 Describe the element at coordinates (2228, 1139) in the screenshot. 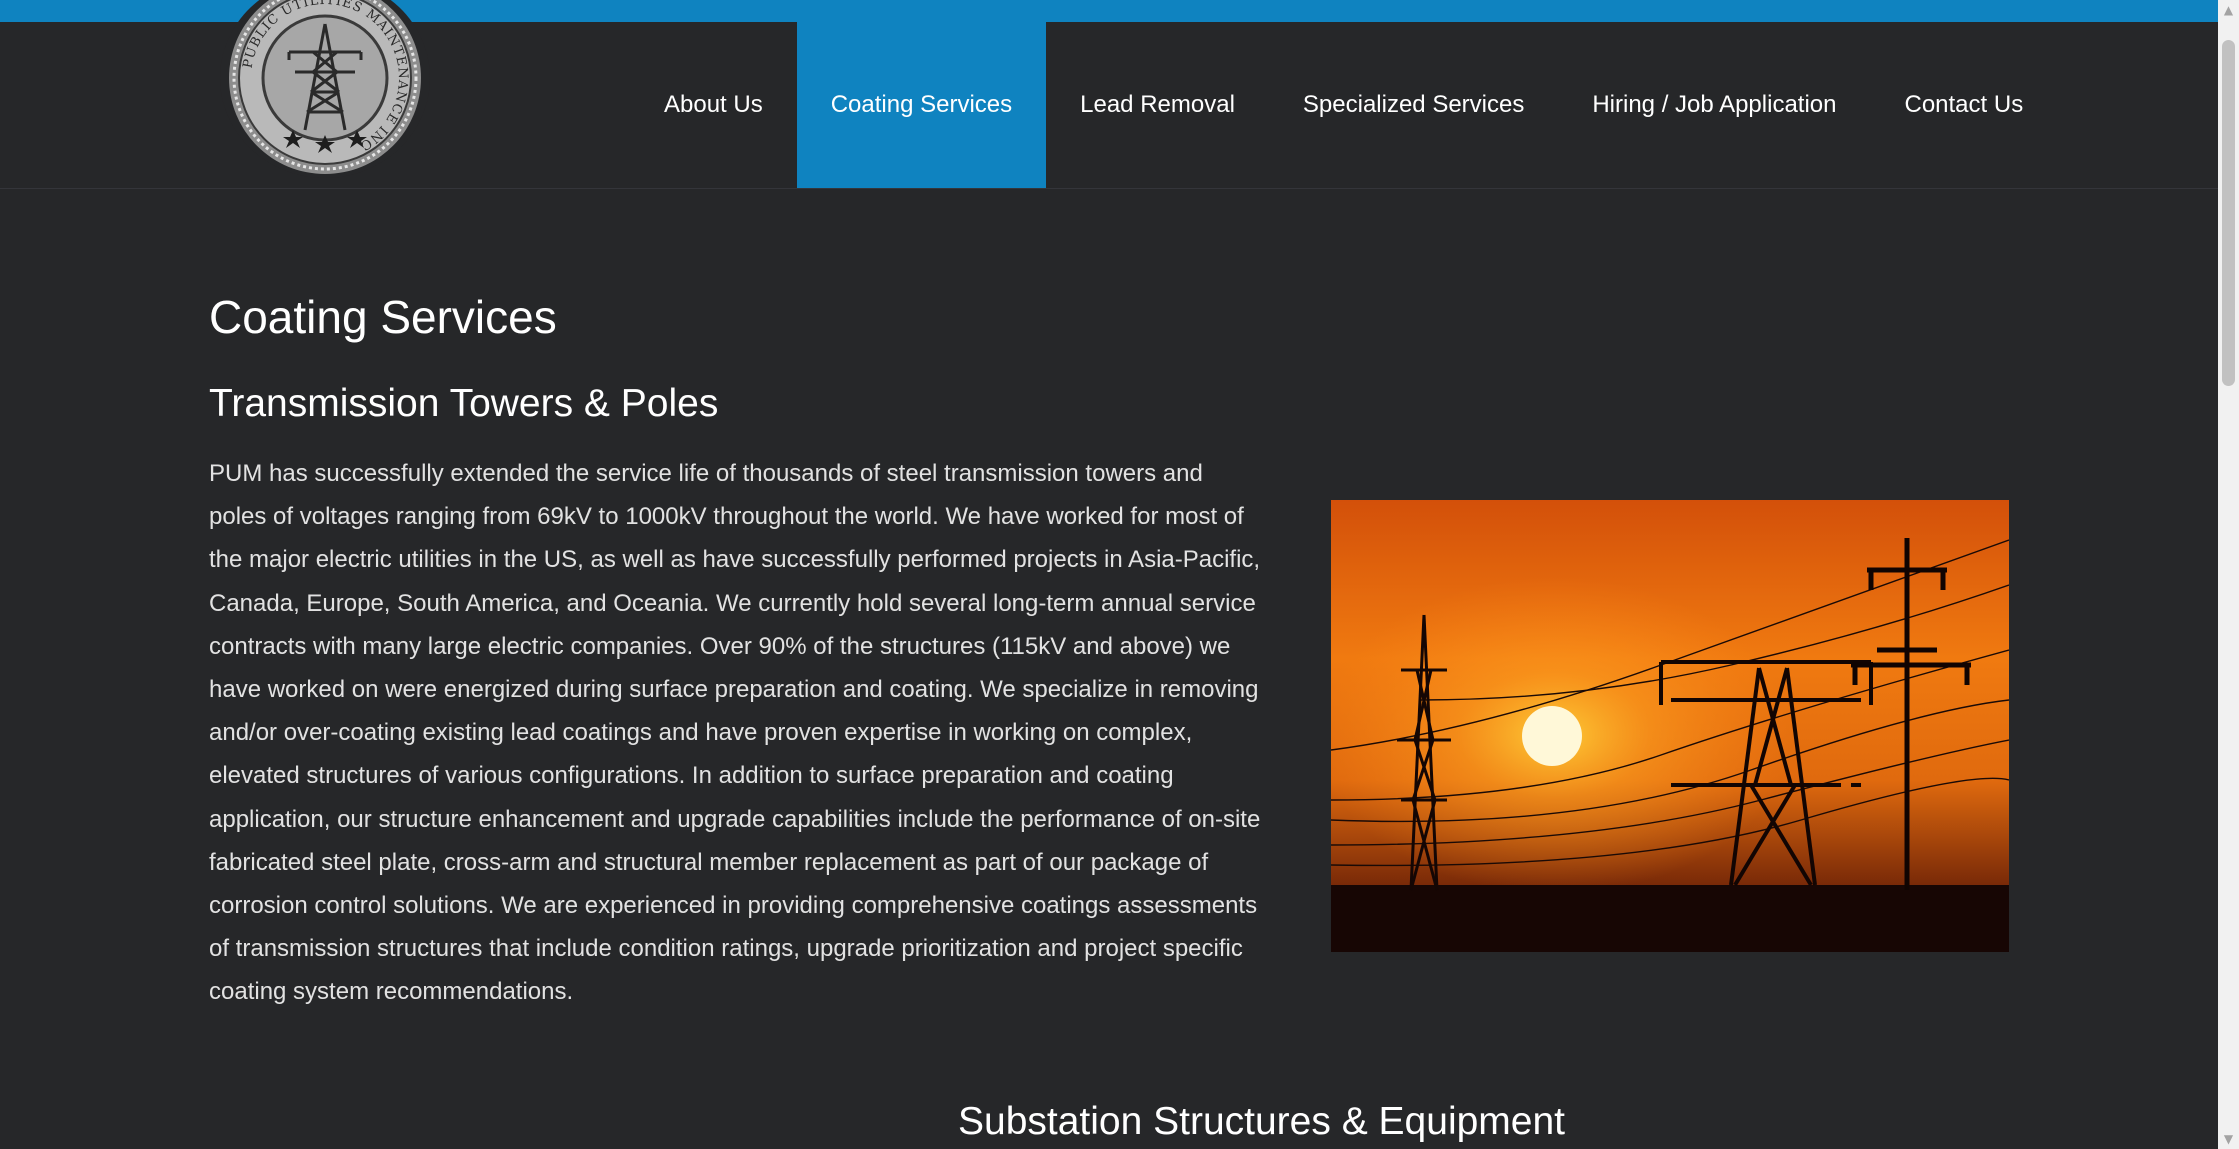

I see `scroll-down-arrow-icon: ▼` at that location.